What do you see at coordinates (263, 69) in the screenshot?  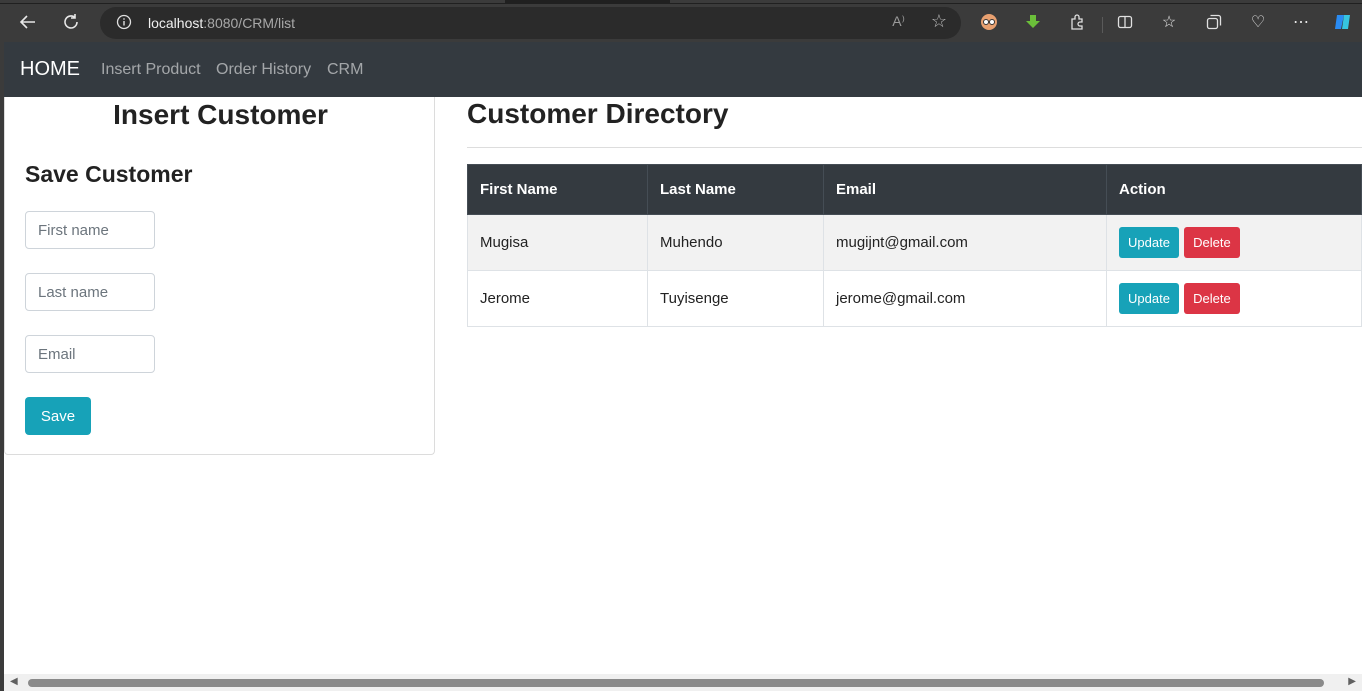 I see `nav-link-order-history: Order History` at bounding box center [263, 69].